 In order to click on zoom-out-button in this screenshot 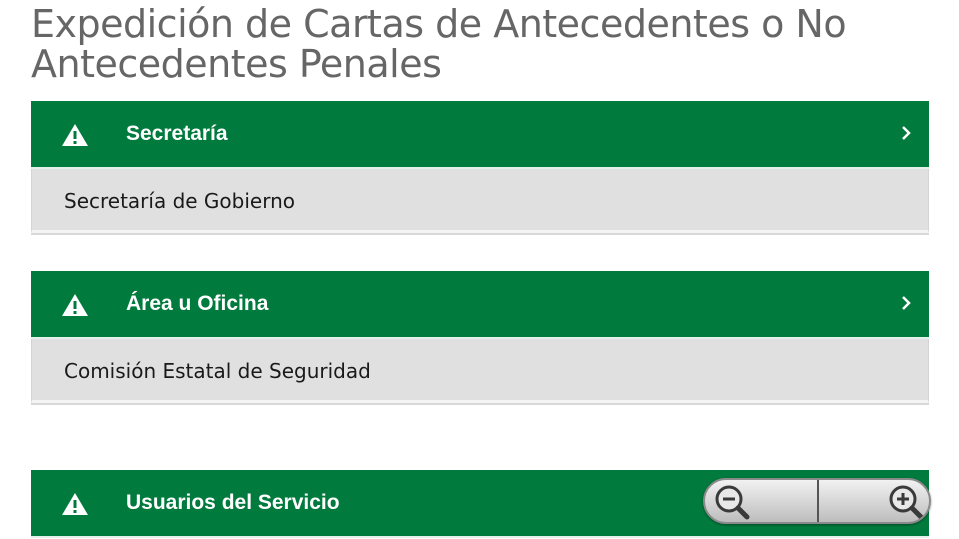, I will do `click(733, 502)`.